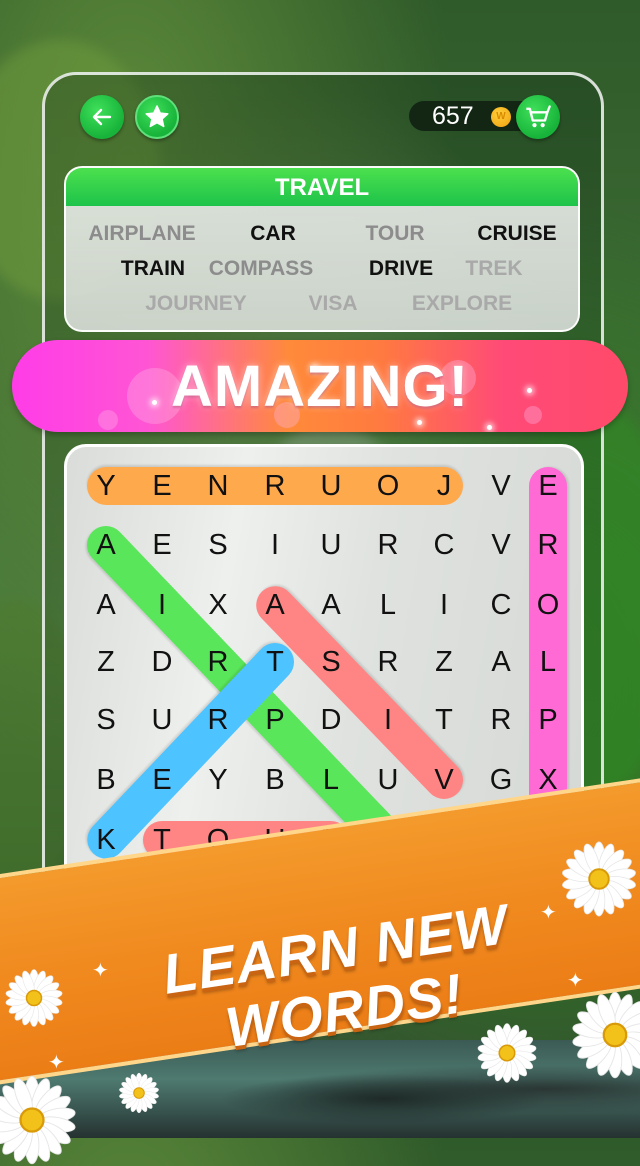 This screenshot has width=640, height=1166. I want to click on favorite-button, so click(157, 117).